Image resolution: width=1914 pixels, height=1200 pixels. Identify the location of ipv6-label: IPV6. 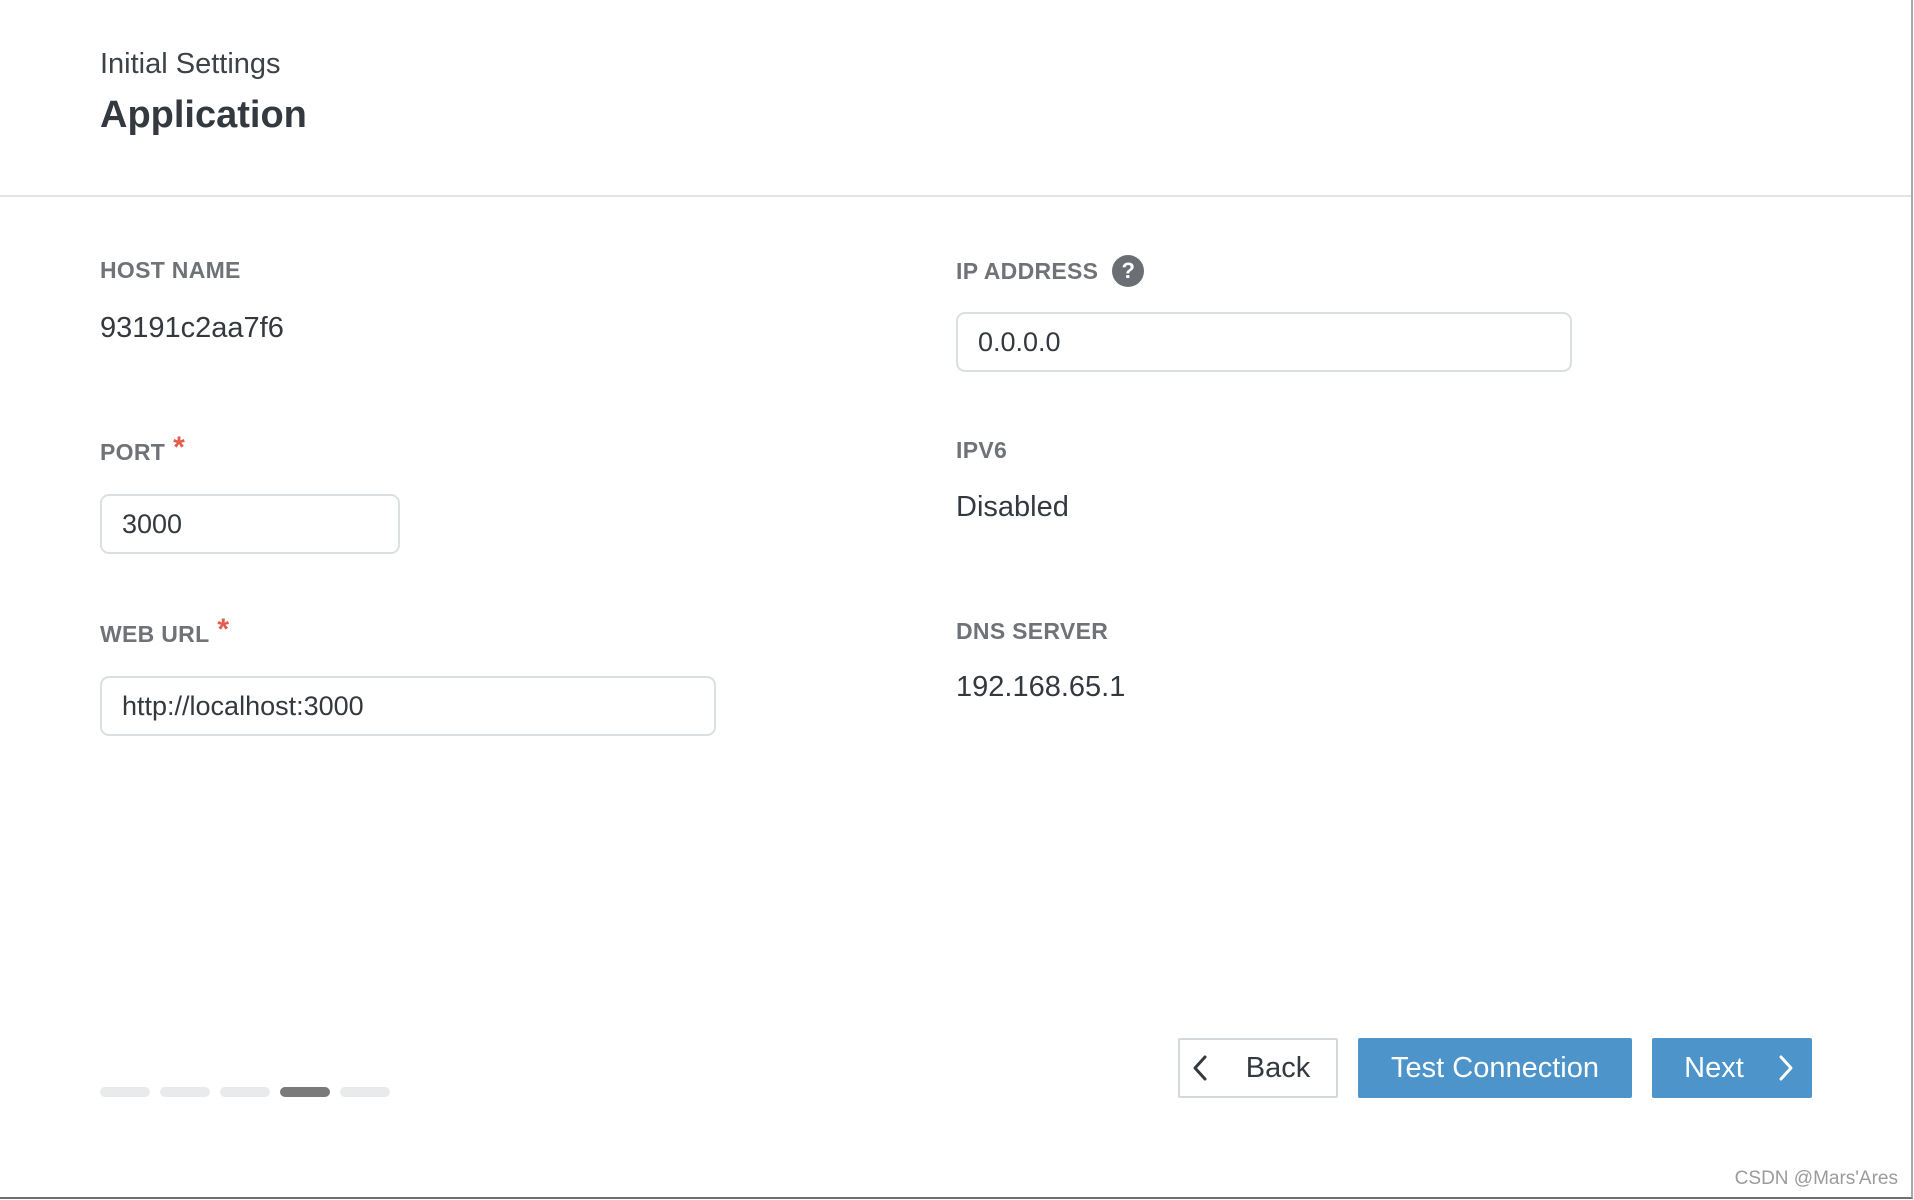
(981, 450).